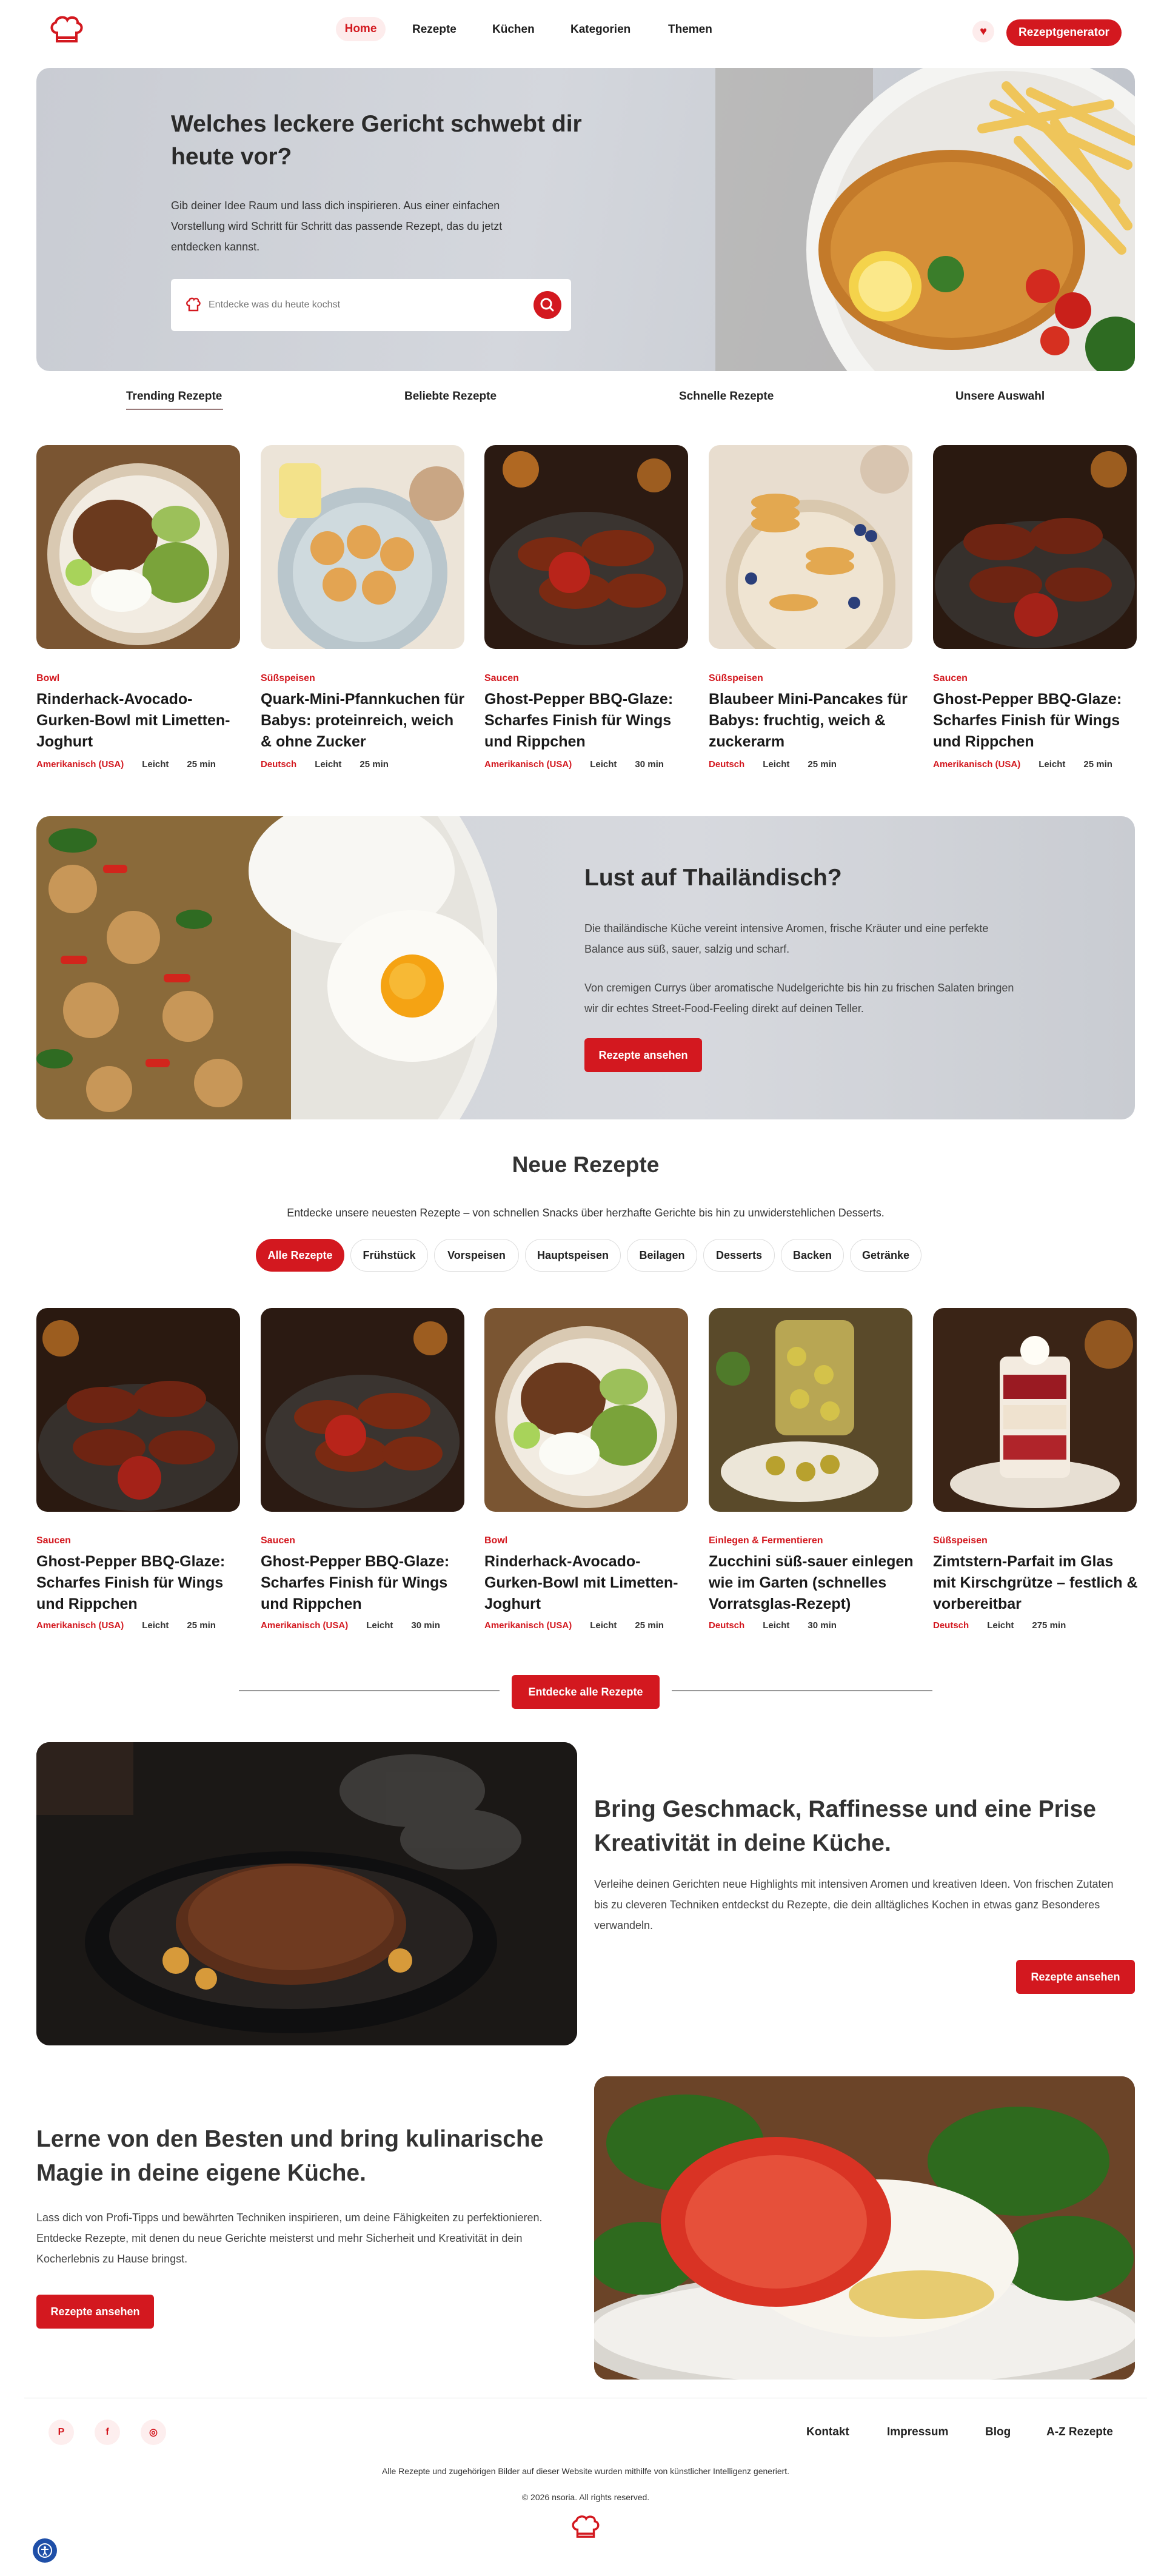  Describe the element at coordinates (585, 2528) in the screenshot. I see `footer-chef-hat-logo` at that location.